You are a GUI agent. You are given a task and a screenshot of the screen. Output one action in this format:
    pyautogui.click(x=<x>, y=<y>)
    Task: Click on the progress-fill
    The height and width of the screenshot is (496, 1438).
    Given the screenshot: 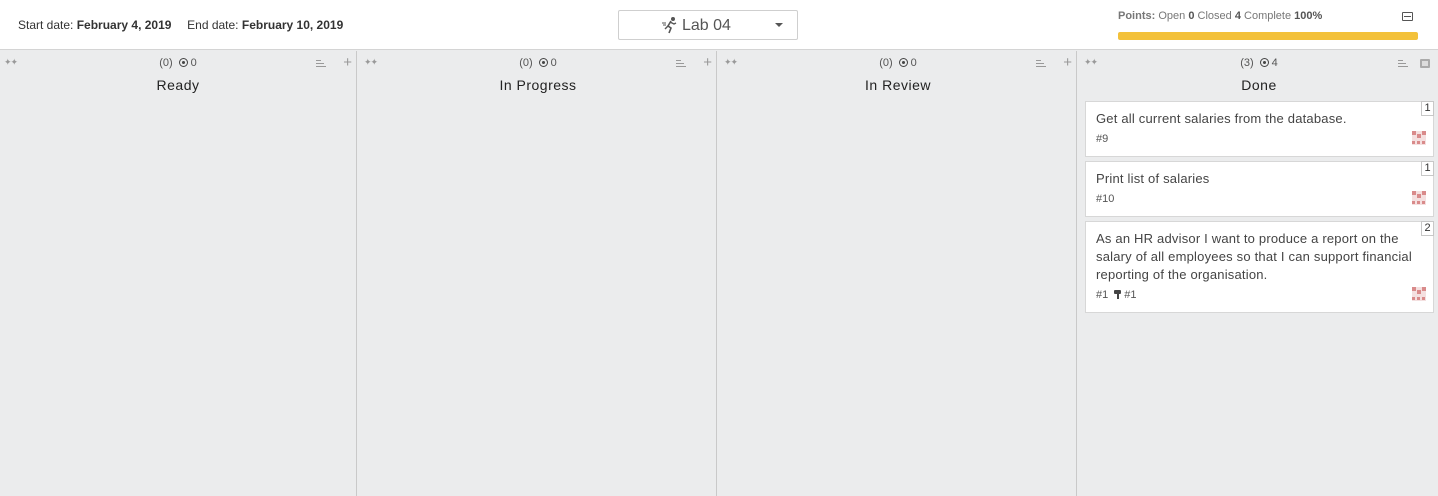 What is the action you would take?
    pyautogui.click(x=1268, y=36)
    